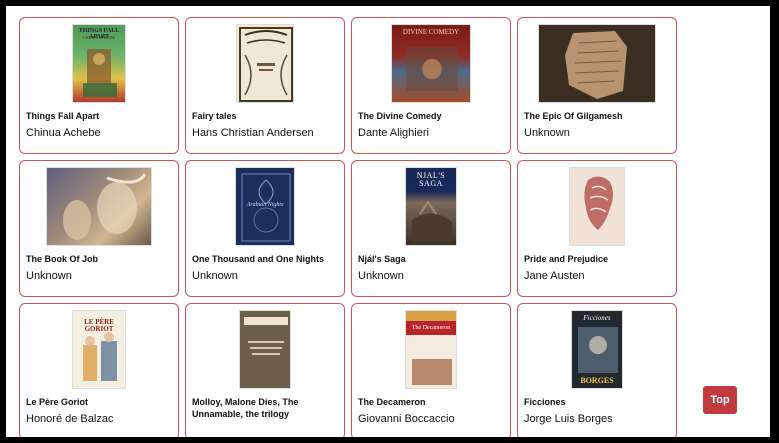  Describe the element at coordinates (393, 133) in the screenshot. I see `book-author: Dante Alighieri` at that location.